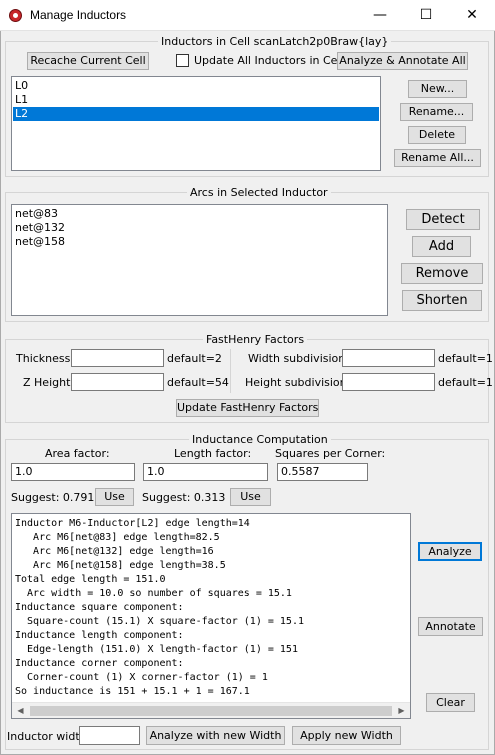 The width and height of the screenshot is (495, 755). Describe the element at coordinates (401, 710) in the screenshot. I see `scroll-right-icon: ▶` at that location.